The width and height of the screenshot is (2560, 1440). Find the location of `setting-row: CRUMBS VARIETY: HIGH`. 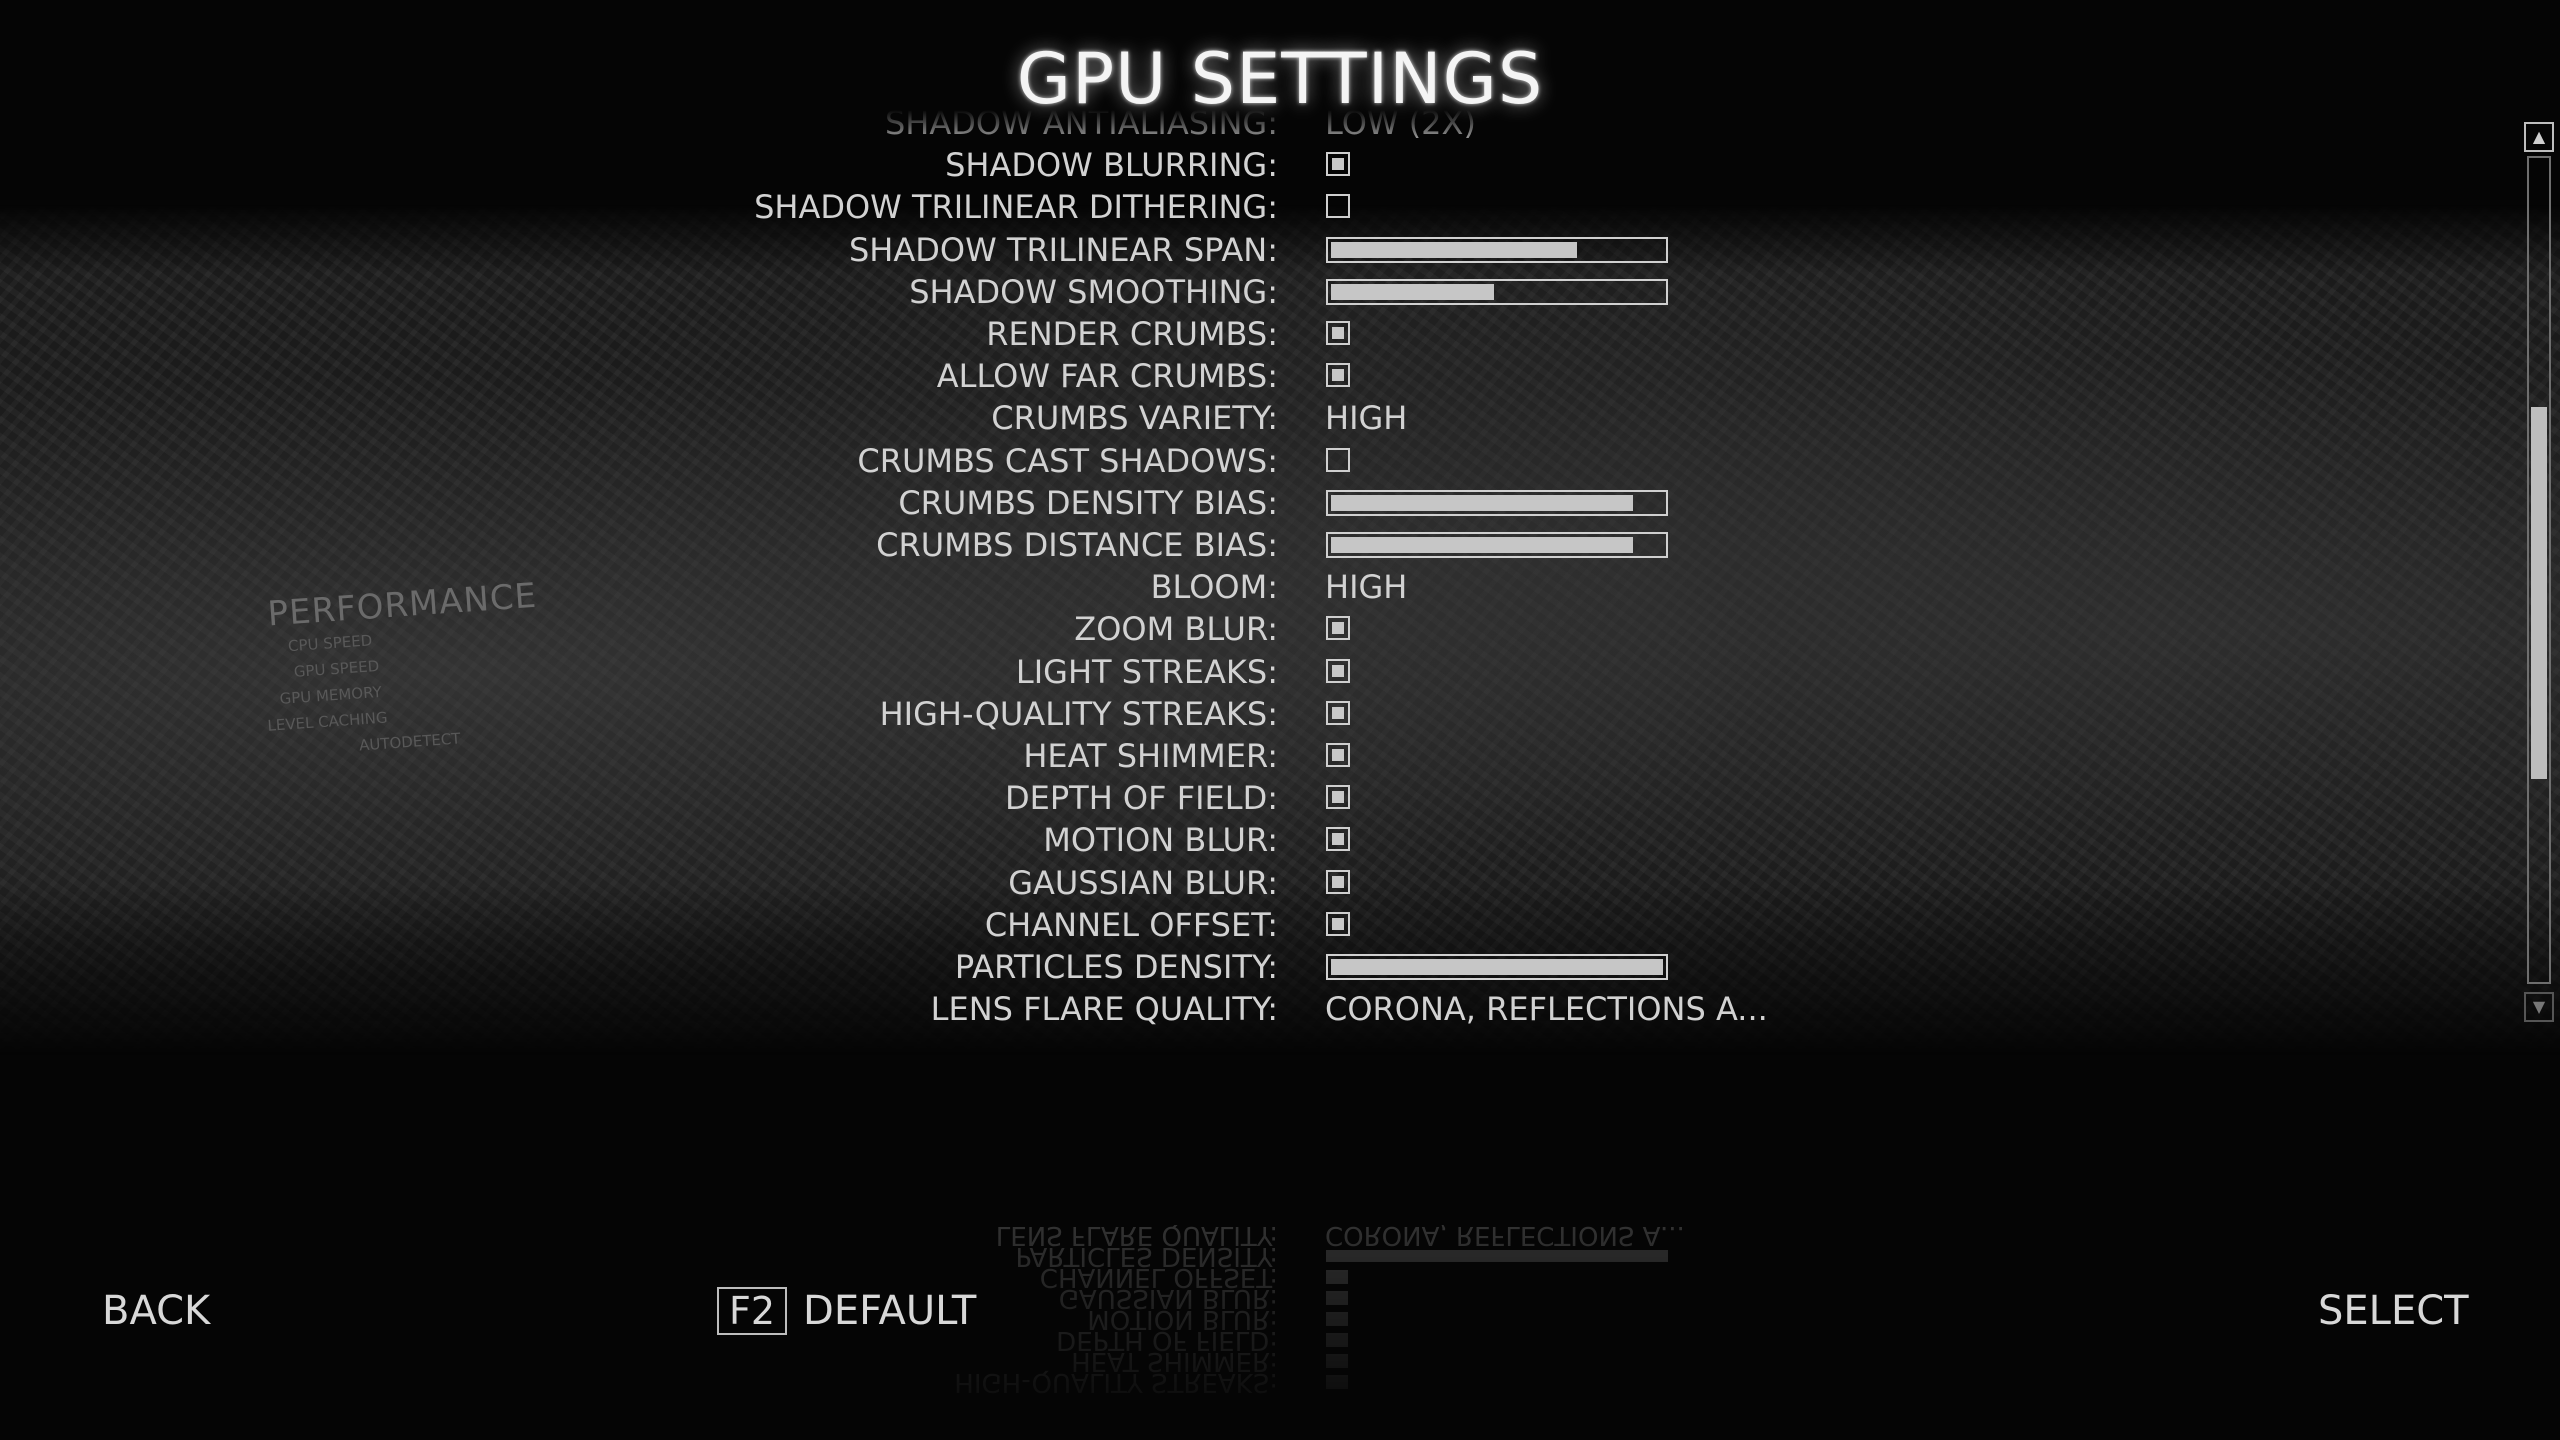

setting-row: CRUMBS VARIETY: HIGH is located at coordinates (1280, 418).